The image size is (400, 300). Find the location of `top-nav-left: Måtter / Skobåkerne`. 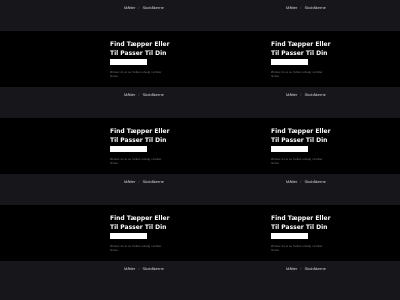

top-nav-left: Måtter / Skobåkerne is located at coordinates (144, 7).